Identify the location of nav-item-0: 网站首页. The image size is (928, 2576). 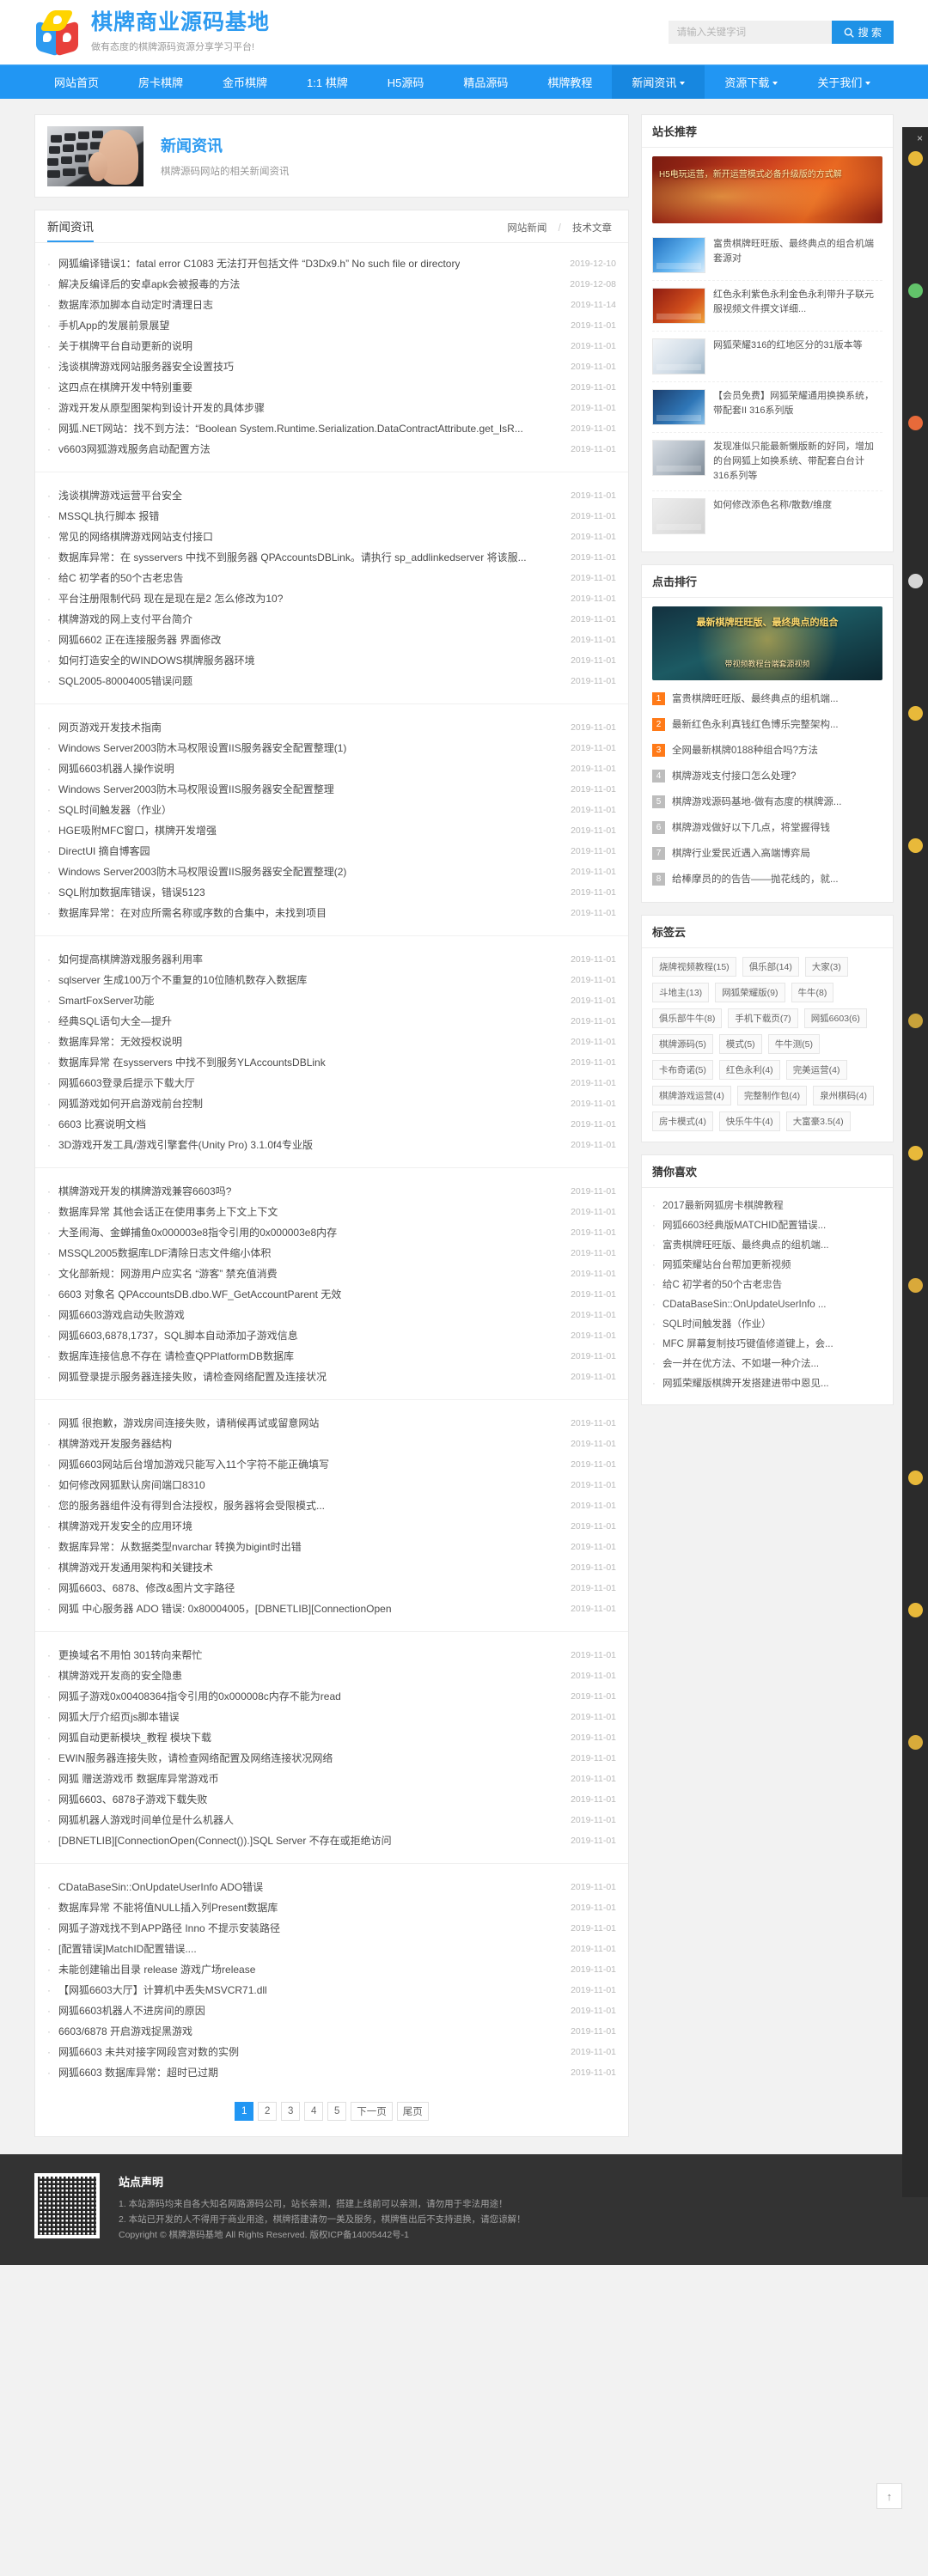
(76, 82).